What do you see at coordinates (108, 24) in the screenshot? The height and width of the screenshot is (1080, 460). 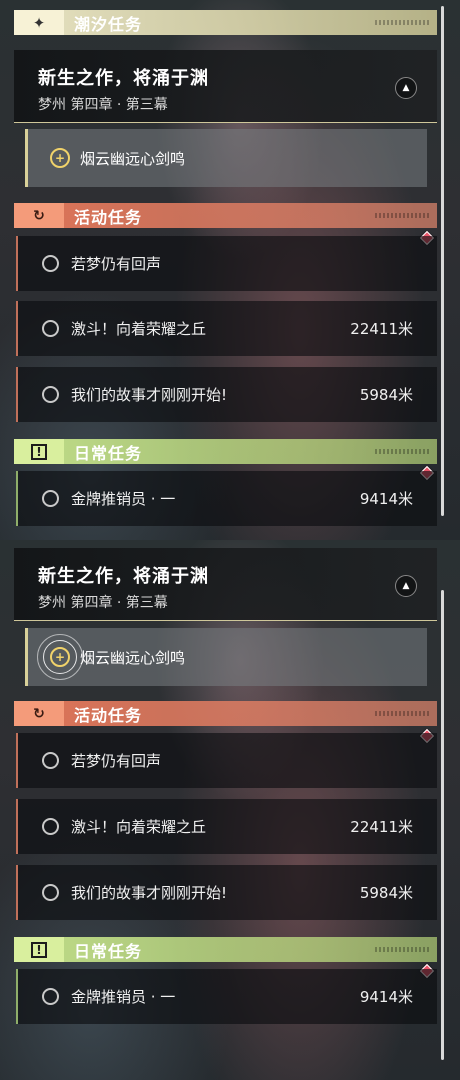 I see `section-title: 潮汐任务` at bounding box center [108, 24].